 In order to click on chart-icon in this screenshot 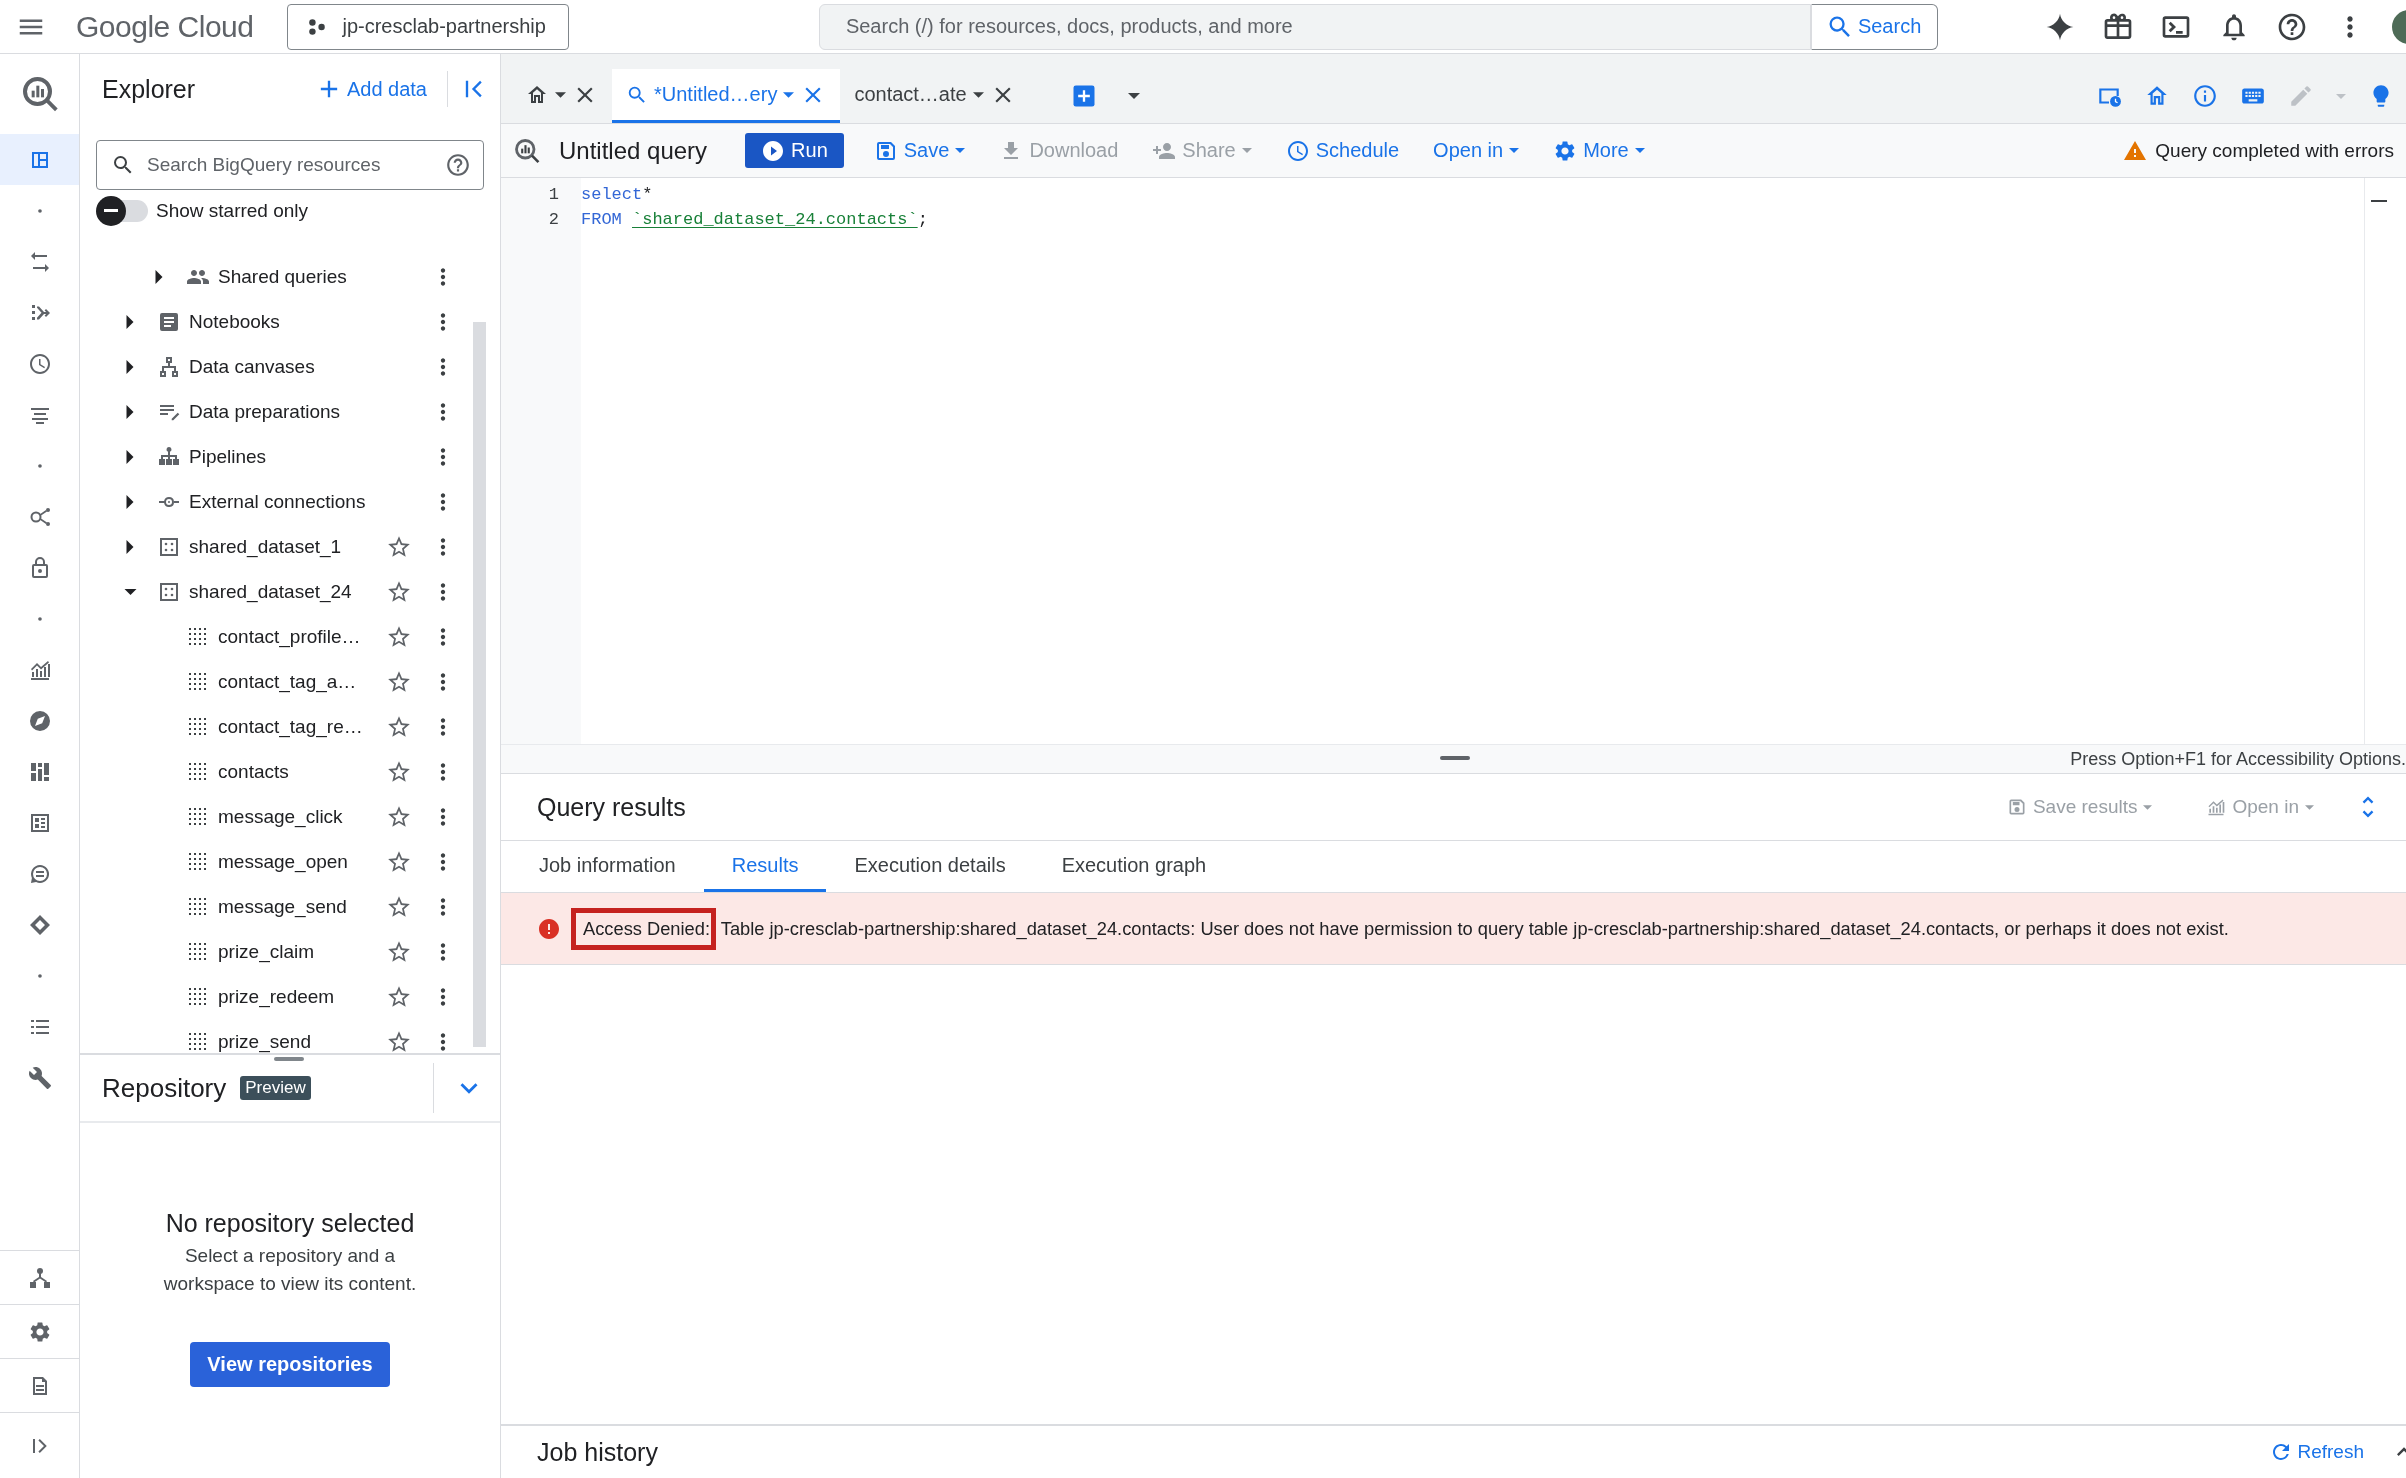, I will do `click(2216, 807)`.